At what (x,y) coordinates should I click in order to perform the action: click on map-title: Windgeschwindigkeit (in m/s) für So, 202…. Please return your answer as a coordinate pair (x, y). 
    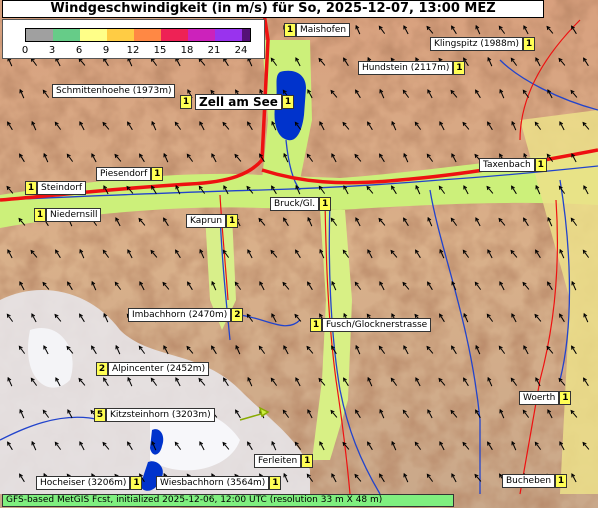
    Looking at the image, I should click on (273, 9).